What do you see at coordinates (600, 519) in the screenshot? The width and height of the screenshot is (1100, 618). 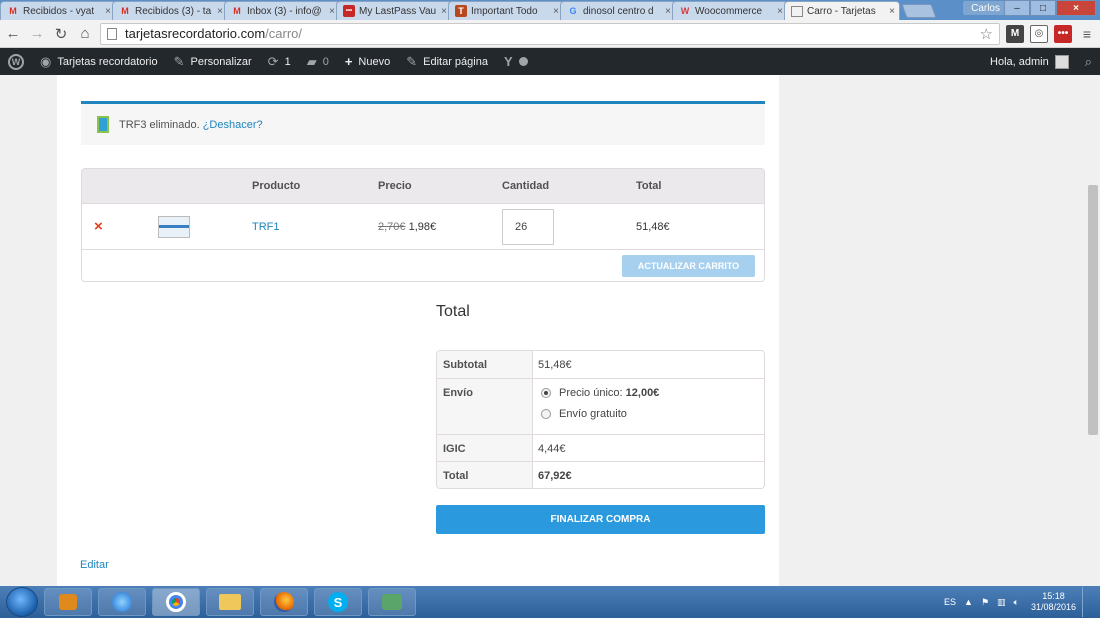 I see `checkout-button: FINALIZAR COMPRA` at bounding box center [600, 519].